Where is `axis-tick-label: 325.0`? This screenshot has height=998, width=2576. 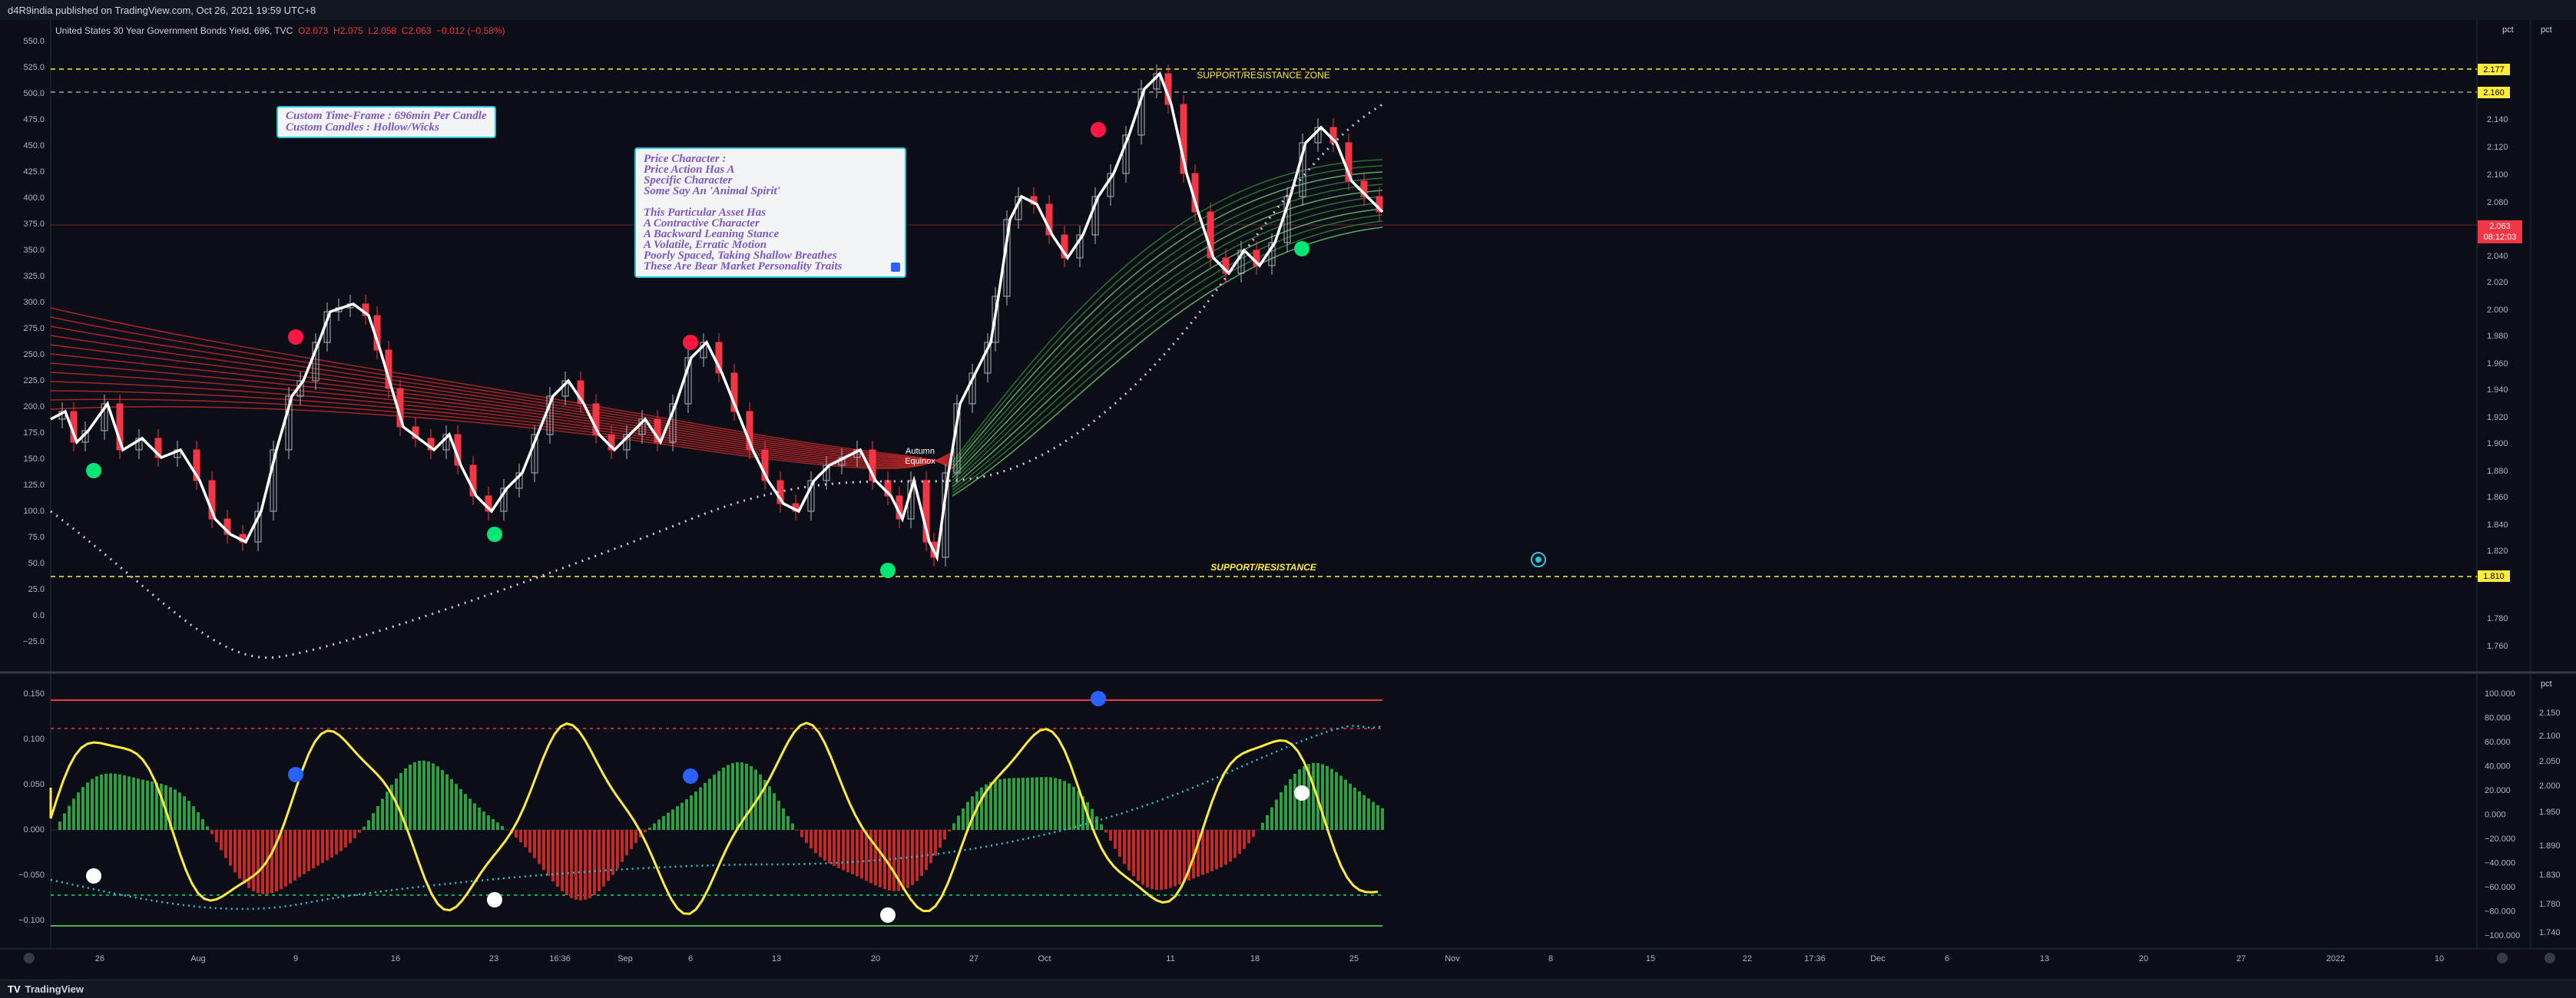 axis-tick-label: 325.0 is located at coordinates (34, 276).